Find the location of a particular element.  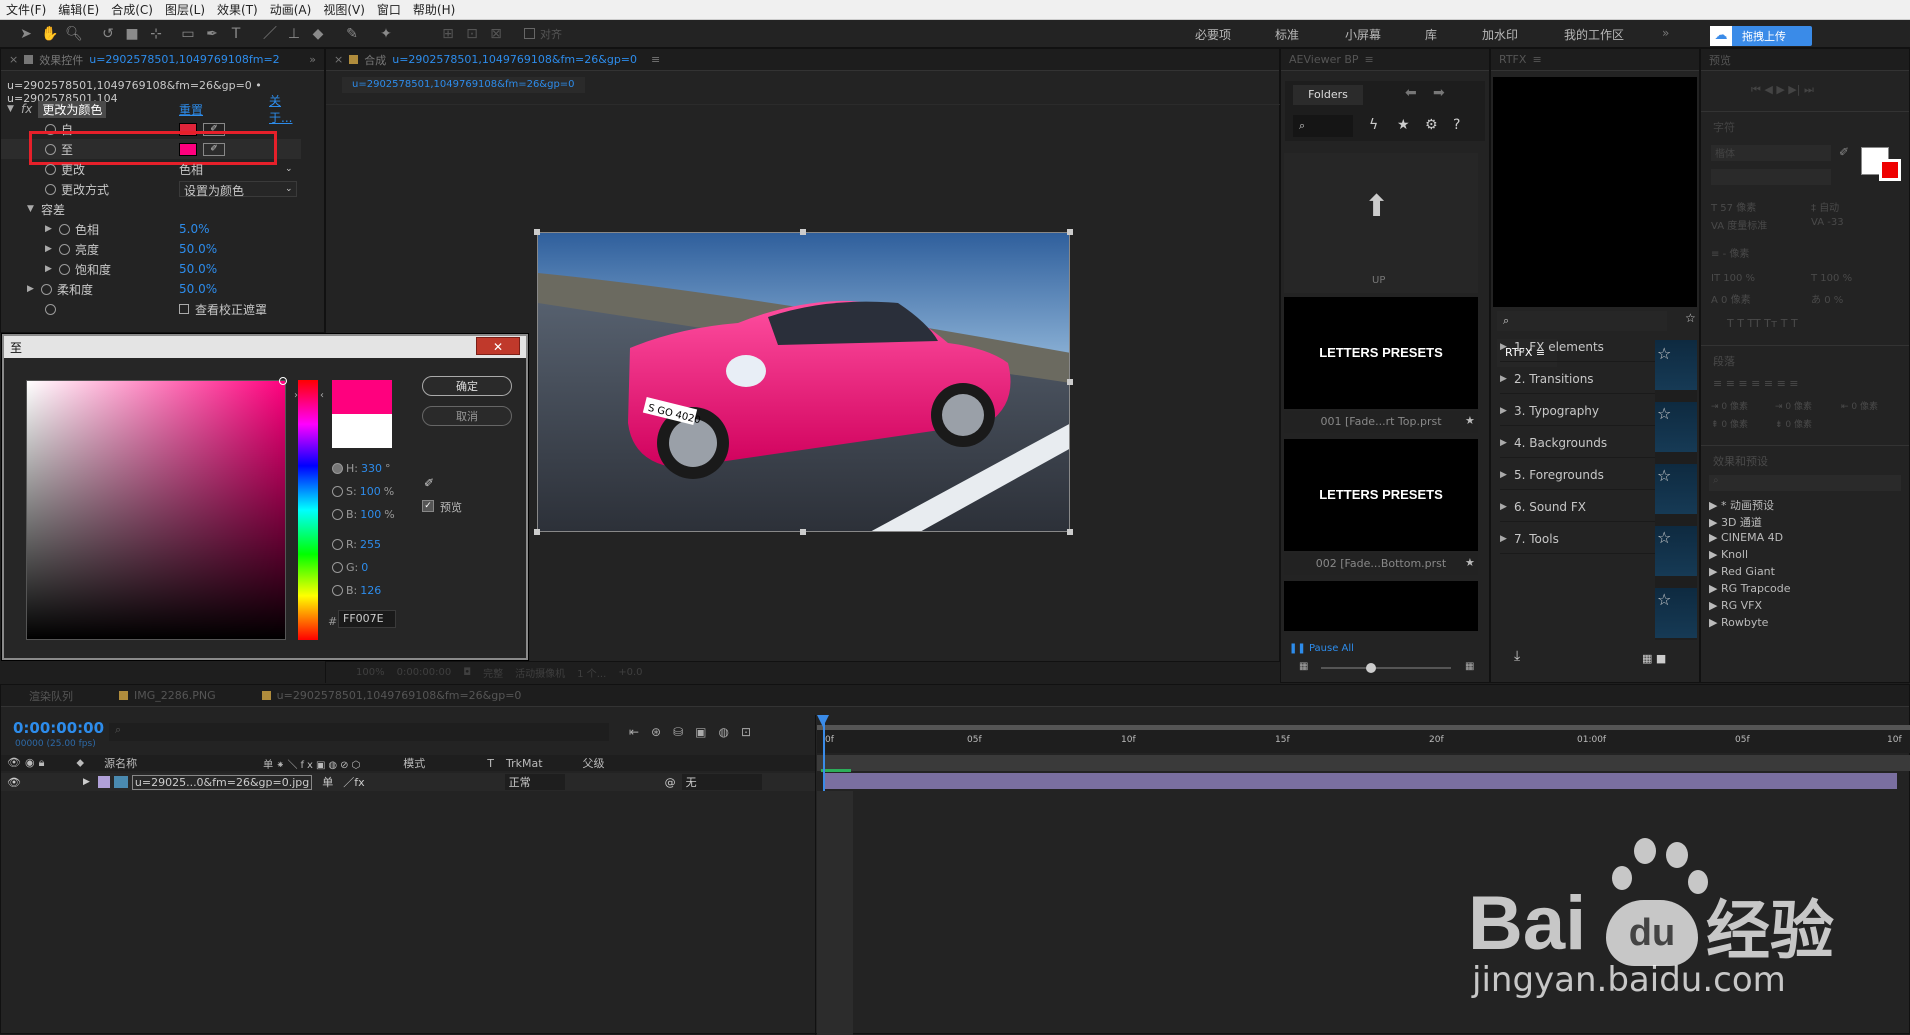

menu-view: 视图(V) is located at coordinates (344, 9).